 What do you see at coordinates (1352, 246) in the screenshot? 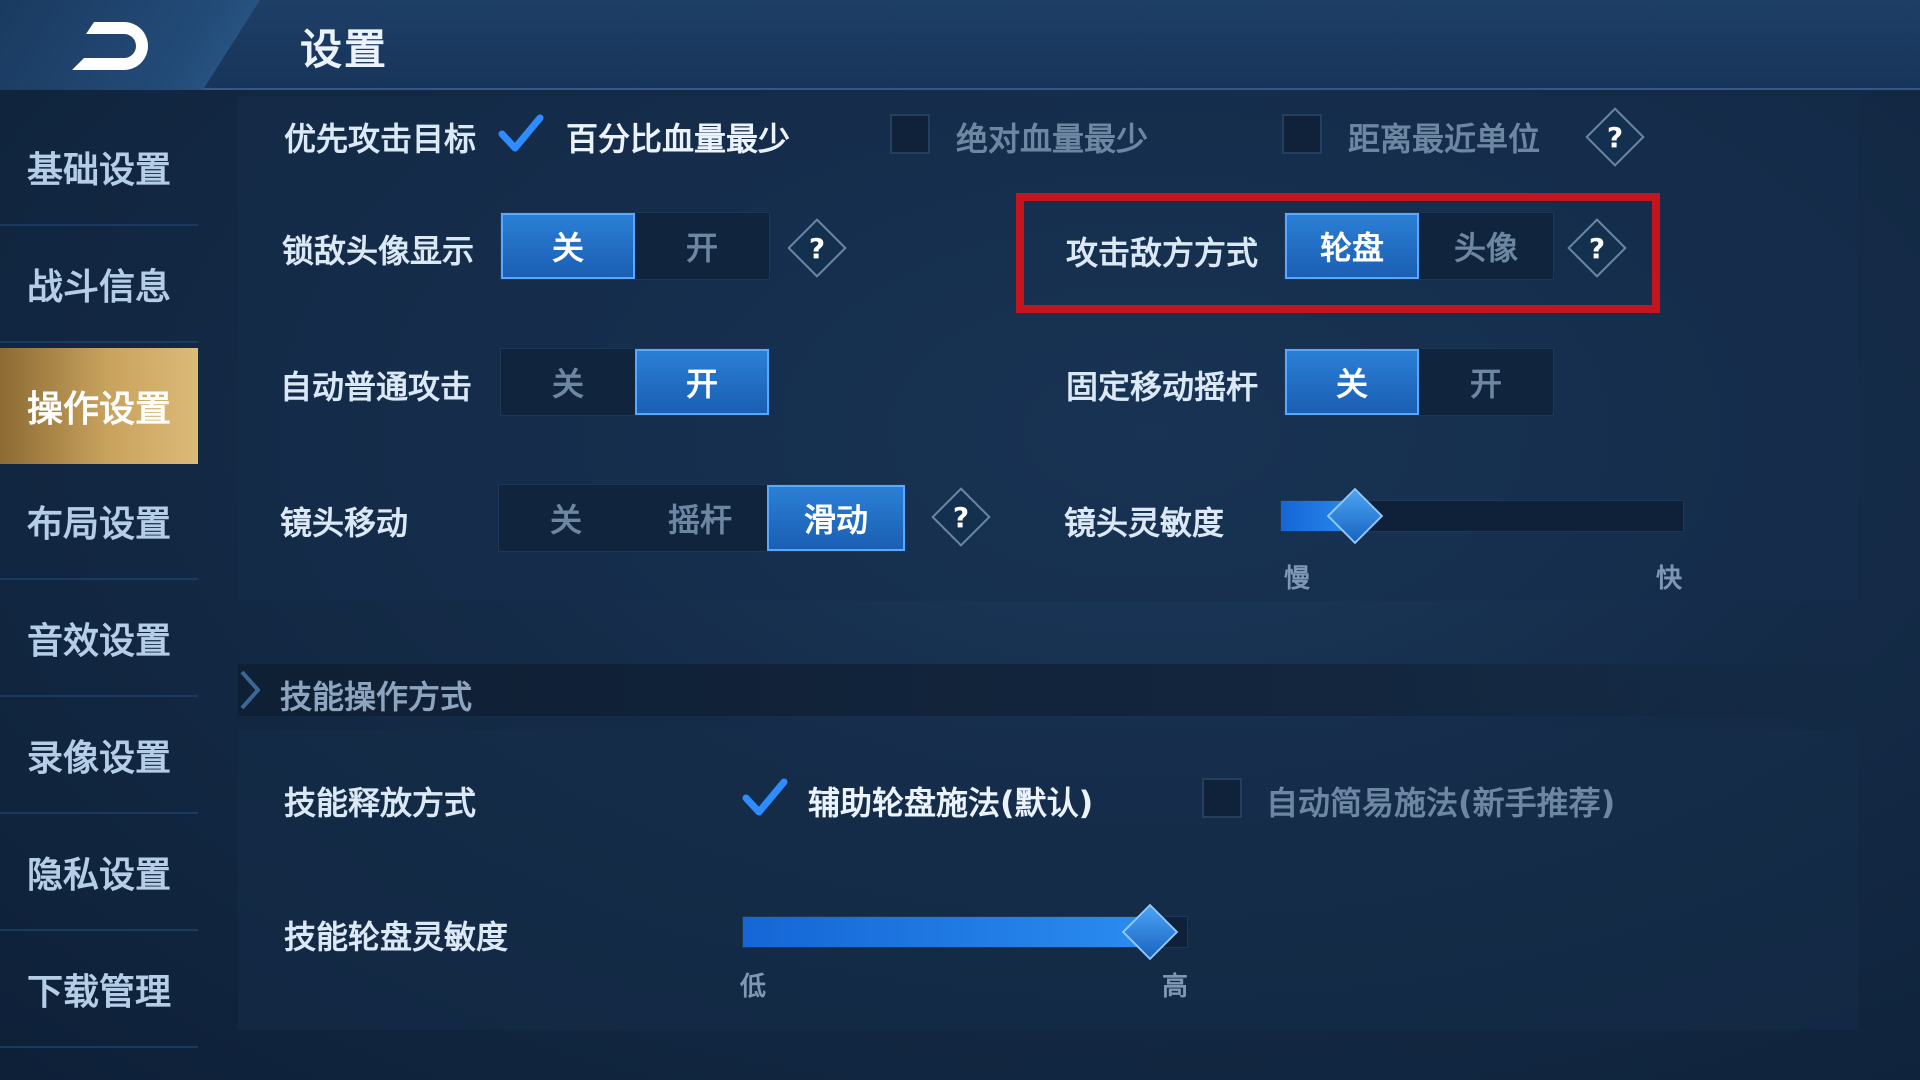
I see `attack-mode-wheel-button: 轮盘` at bounding box center [1352, 246].